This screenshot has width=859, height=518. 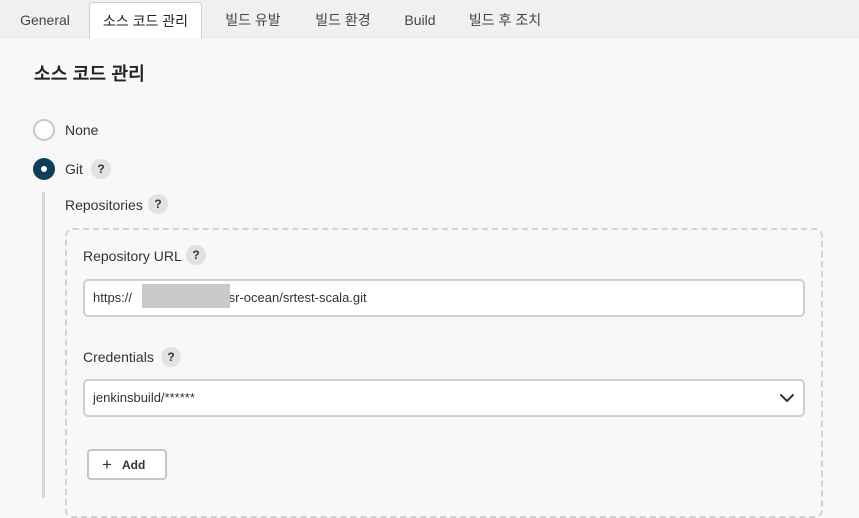 I want to click on radio-git-label: Git, so click(x=74, y=169).